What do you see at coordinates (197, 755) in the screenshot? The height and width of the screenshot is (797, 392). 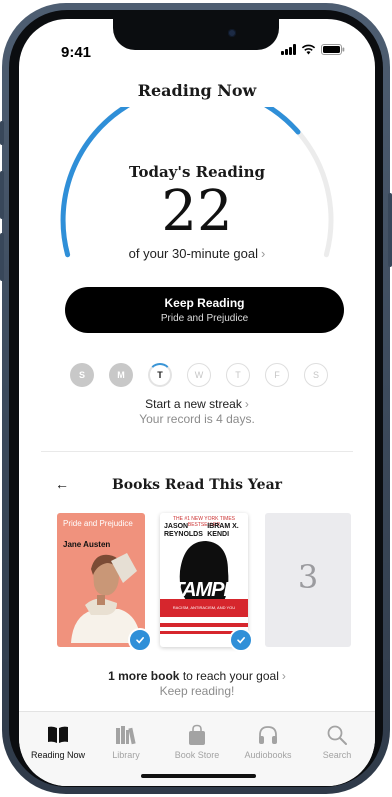 I see `tab-label: Book Store` at bounding box center [197, 755].